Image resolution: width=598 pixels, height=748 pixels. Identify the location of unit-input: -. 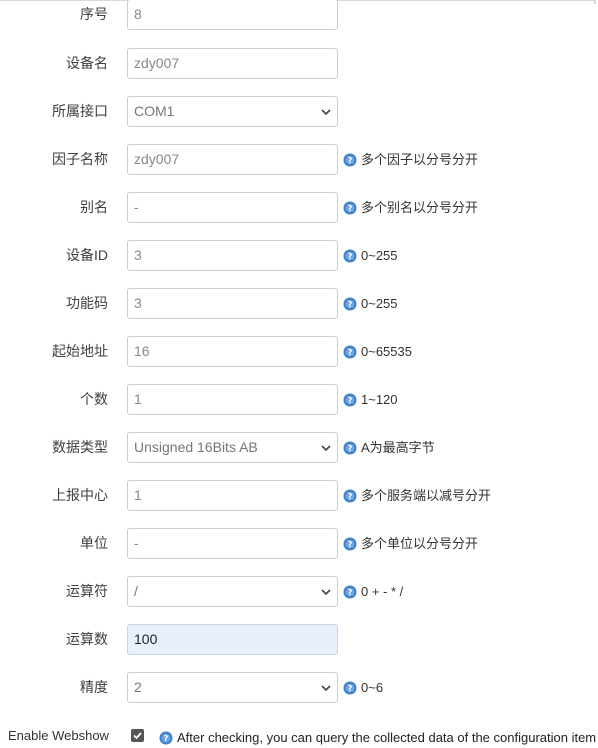
(232, 543).